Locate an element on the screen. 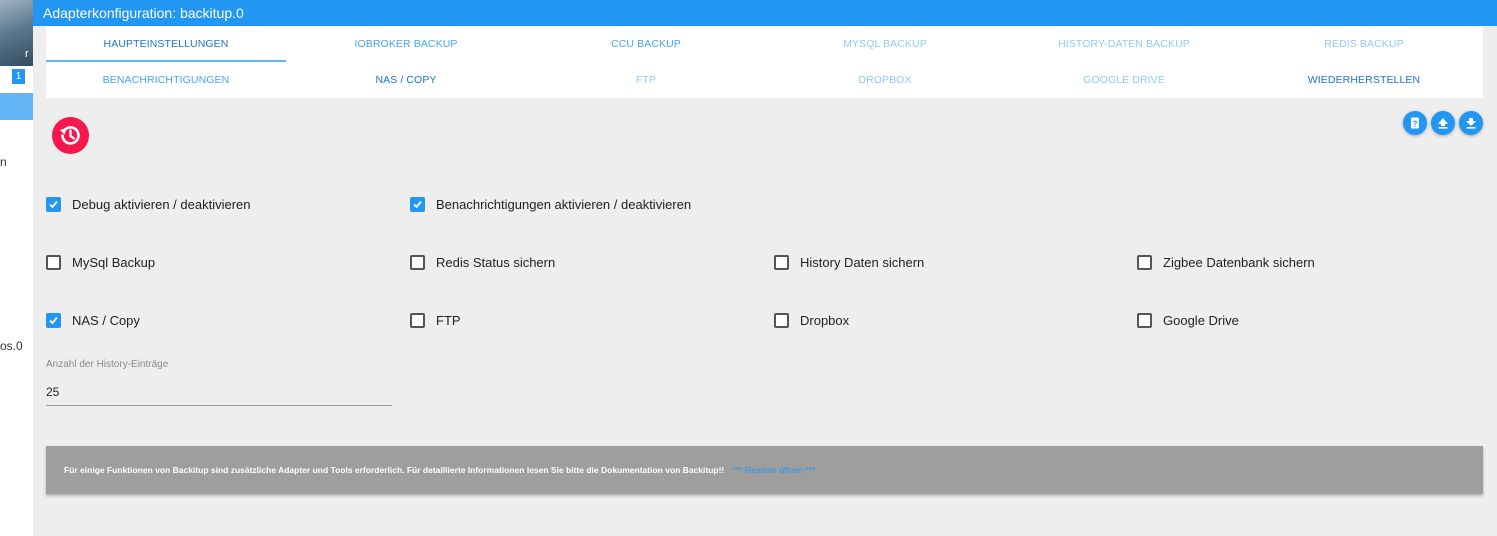  checkbox-mysql-backup: MySql Backup is located at coordinates (100, 262).